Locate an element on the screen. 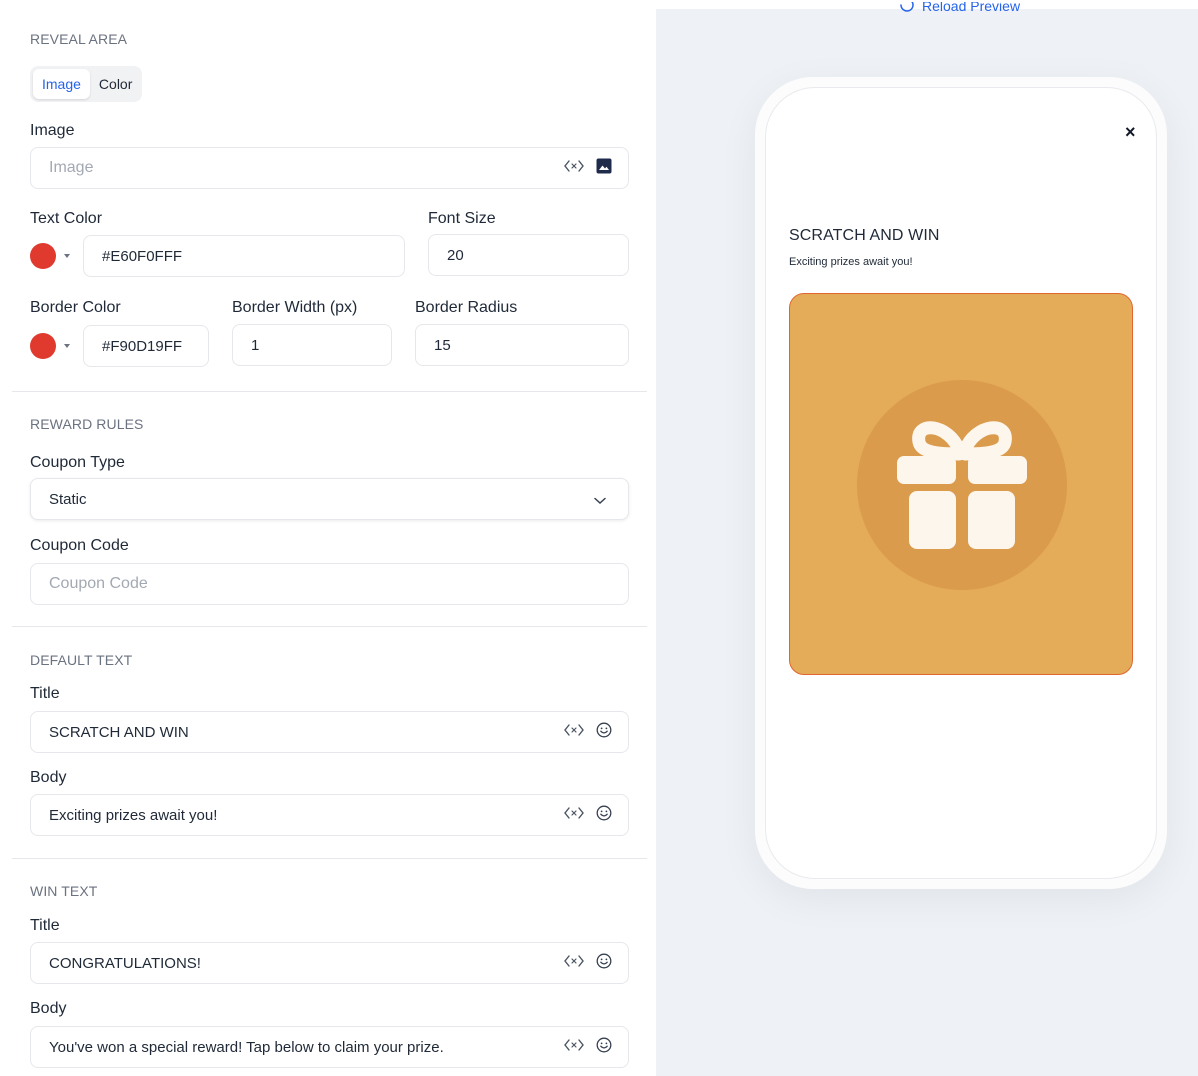 This screenshot has width=1198, height=1076. text-color-label: Text Color is located at coordinates (66, 218).